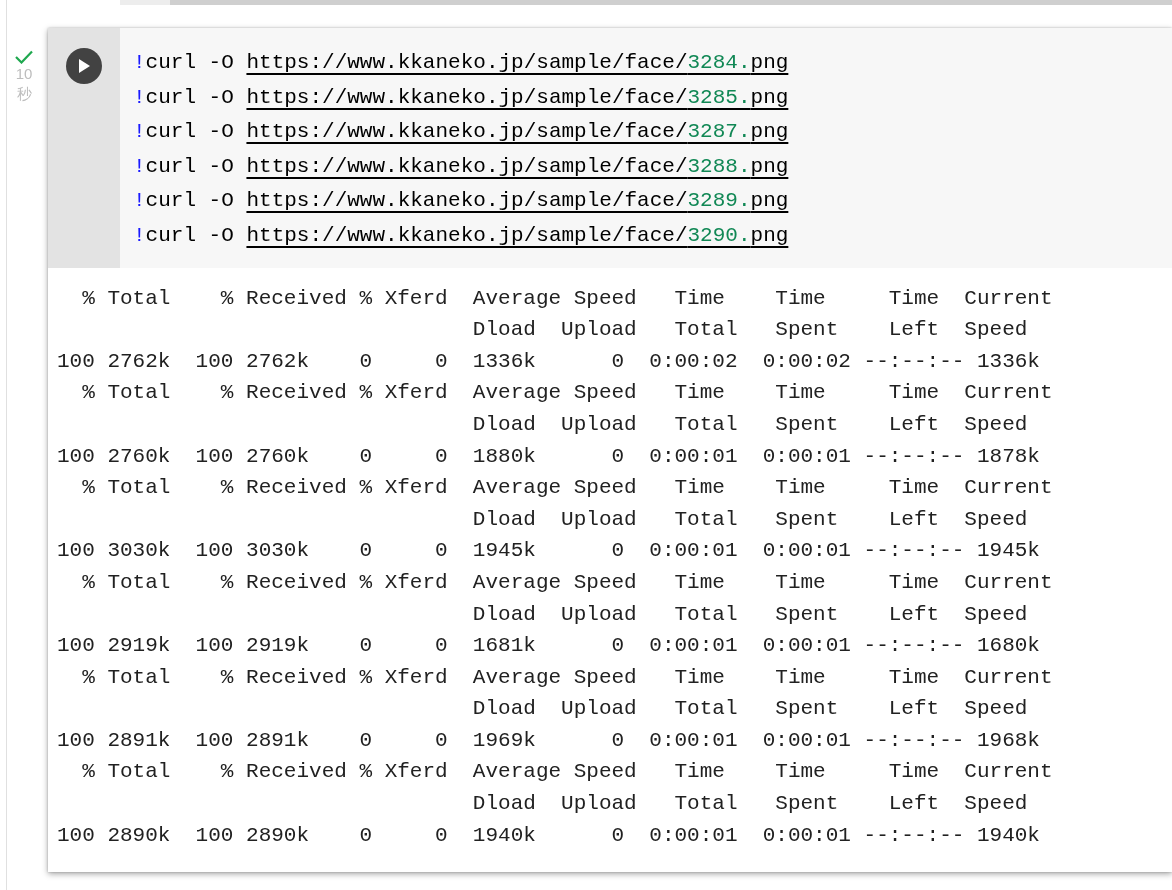 Image resolution: width=1172 pixels, height=890 pixels. What do you see at coordinates (549, 551) in the screenshot?
I see `output-line: 100 3030k 100 3030k 0 0 1945k 0 0:00:01 0:00:01 --:--:-- 1945k` at bounding box center [549, 551].